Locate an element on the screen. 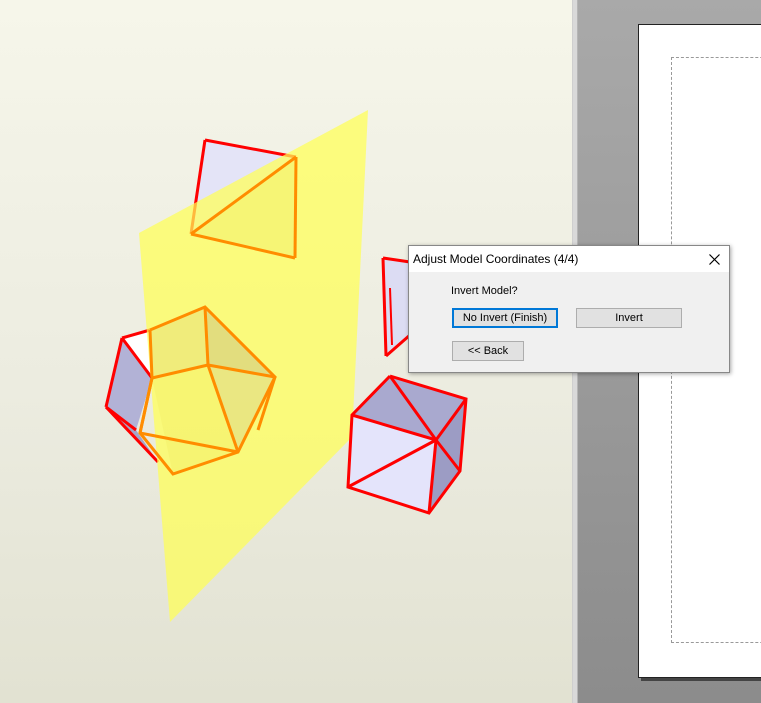 This screenshot has width=761, height=703. back-button: << Back is located at coordinates (488, 351).